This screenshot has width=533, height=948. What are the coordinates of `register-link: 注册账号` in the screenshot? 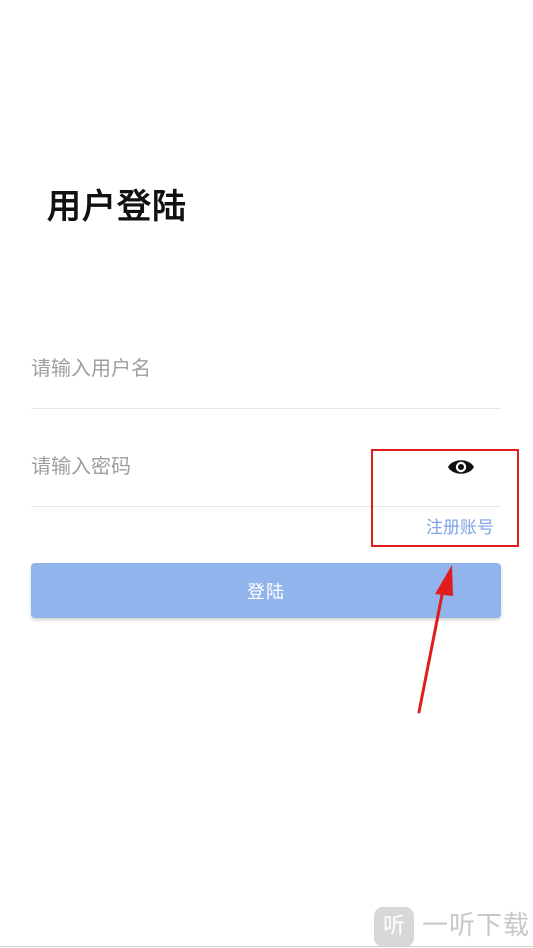 It's located at (460, 528).